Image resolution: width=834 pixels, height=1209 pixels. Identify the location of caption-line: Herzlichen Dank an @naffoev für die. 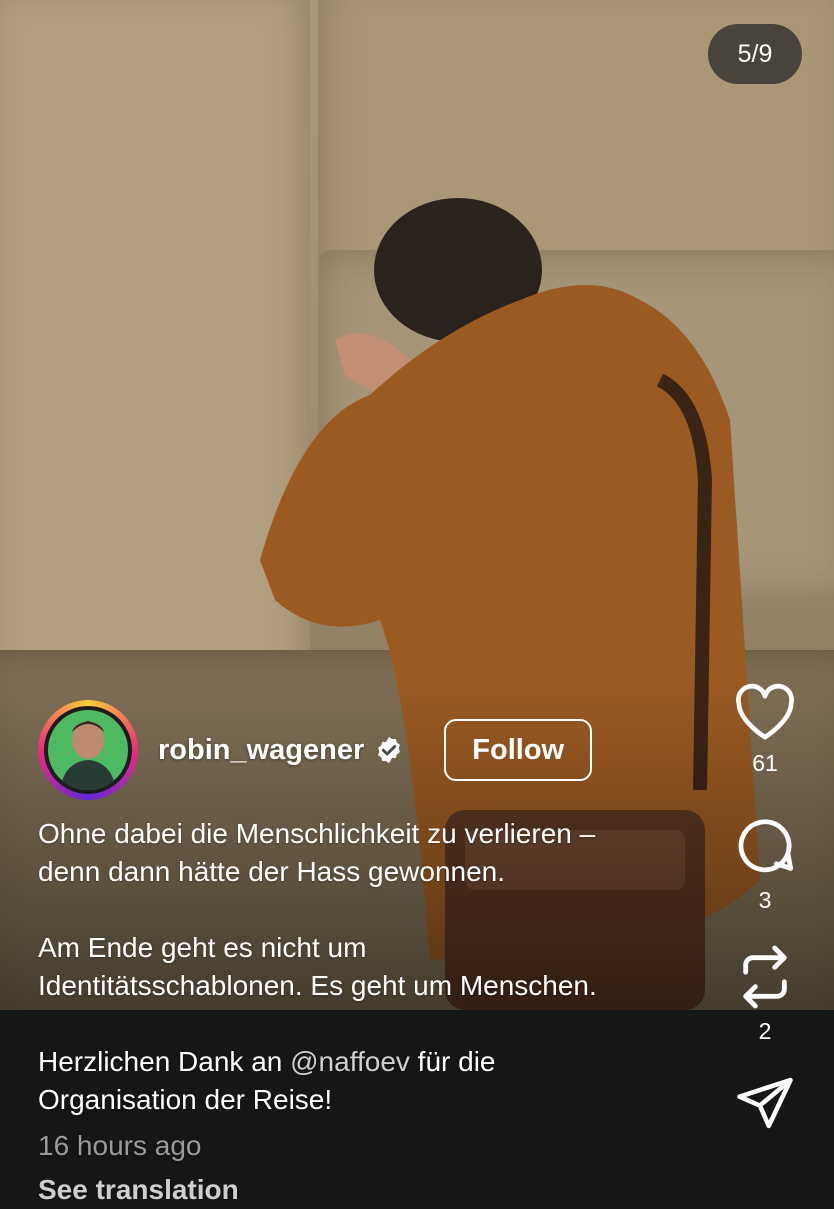
(373, 1062).